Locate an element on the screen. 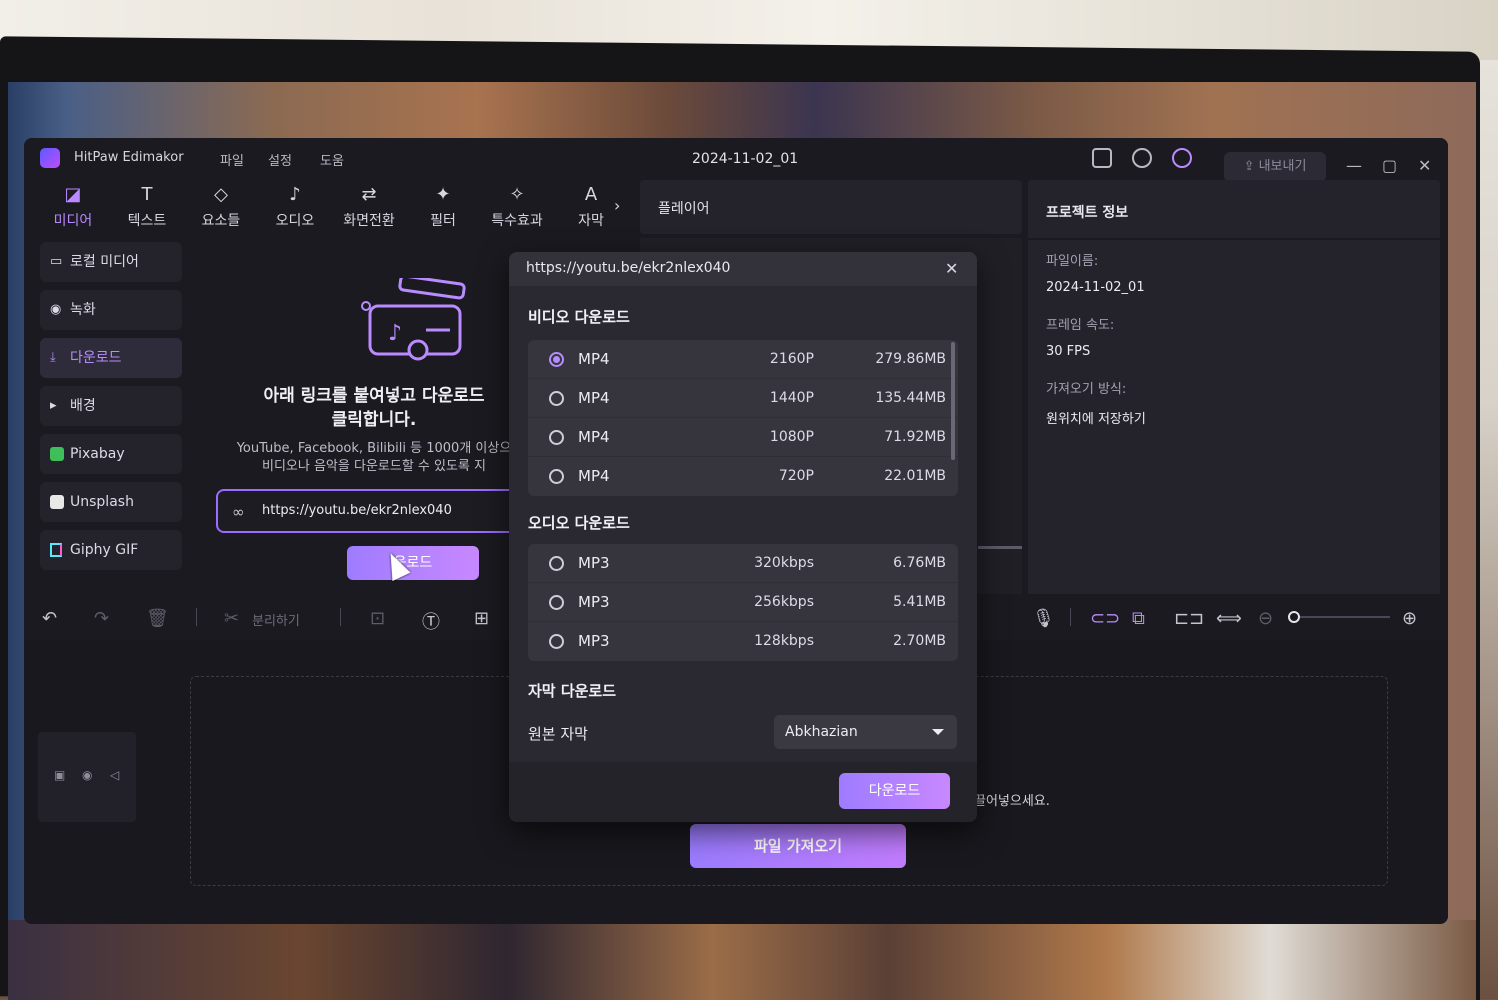  audio-option-row: MP3 128kbps 2.70MB is located at coordinates (743, 641).